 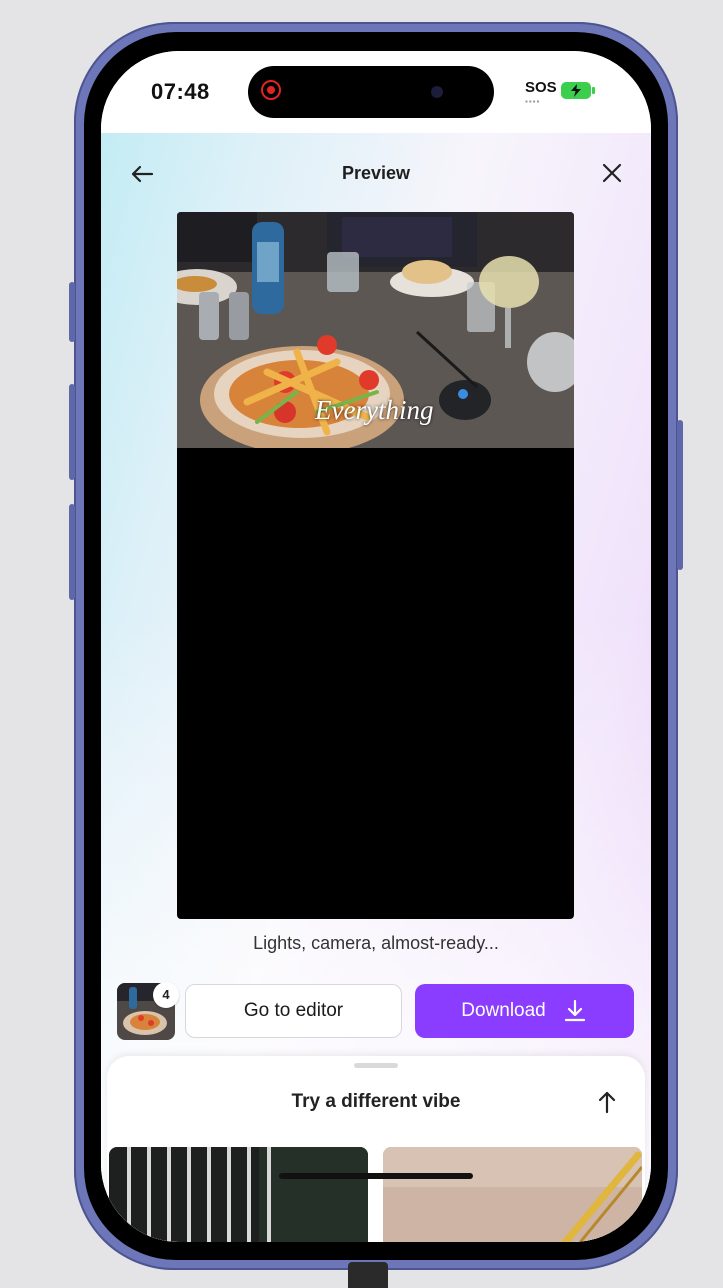 What do you see at coordinates (376, 1101) in the screenshot?
I see `sheet-title: Try a different vibe` at bounding box center [376, 1101].